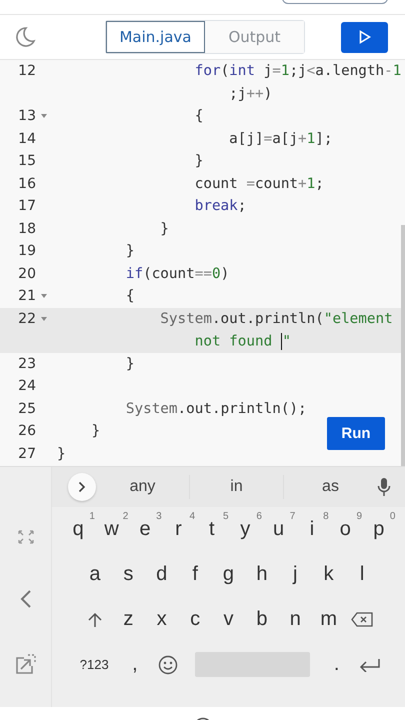  I want to click on keyboard-key: u 7, so click(279, 529).